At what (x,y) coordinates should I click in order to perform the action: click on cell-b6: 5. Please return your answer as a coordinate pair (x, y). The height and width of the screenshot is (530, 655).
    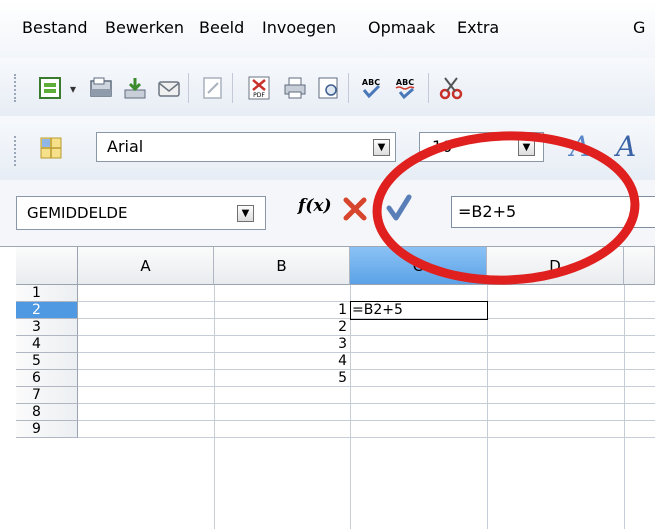
    Looking at the image, I should click on (332, 378).